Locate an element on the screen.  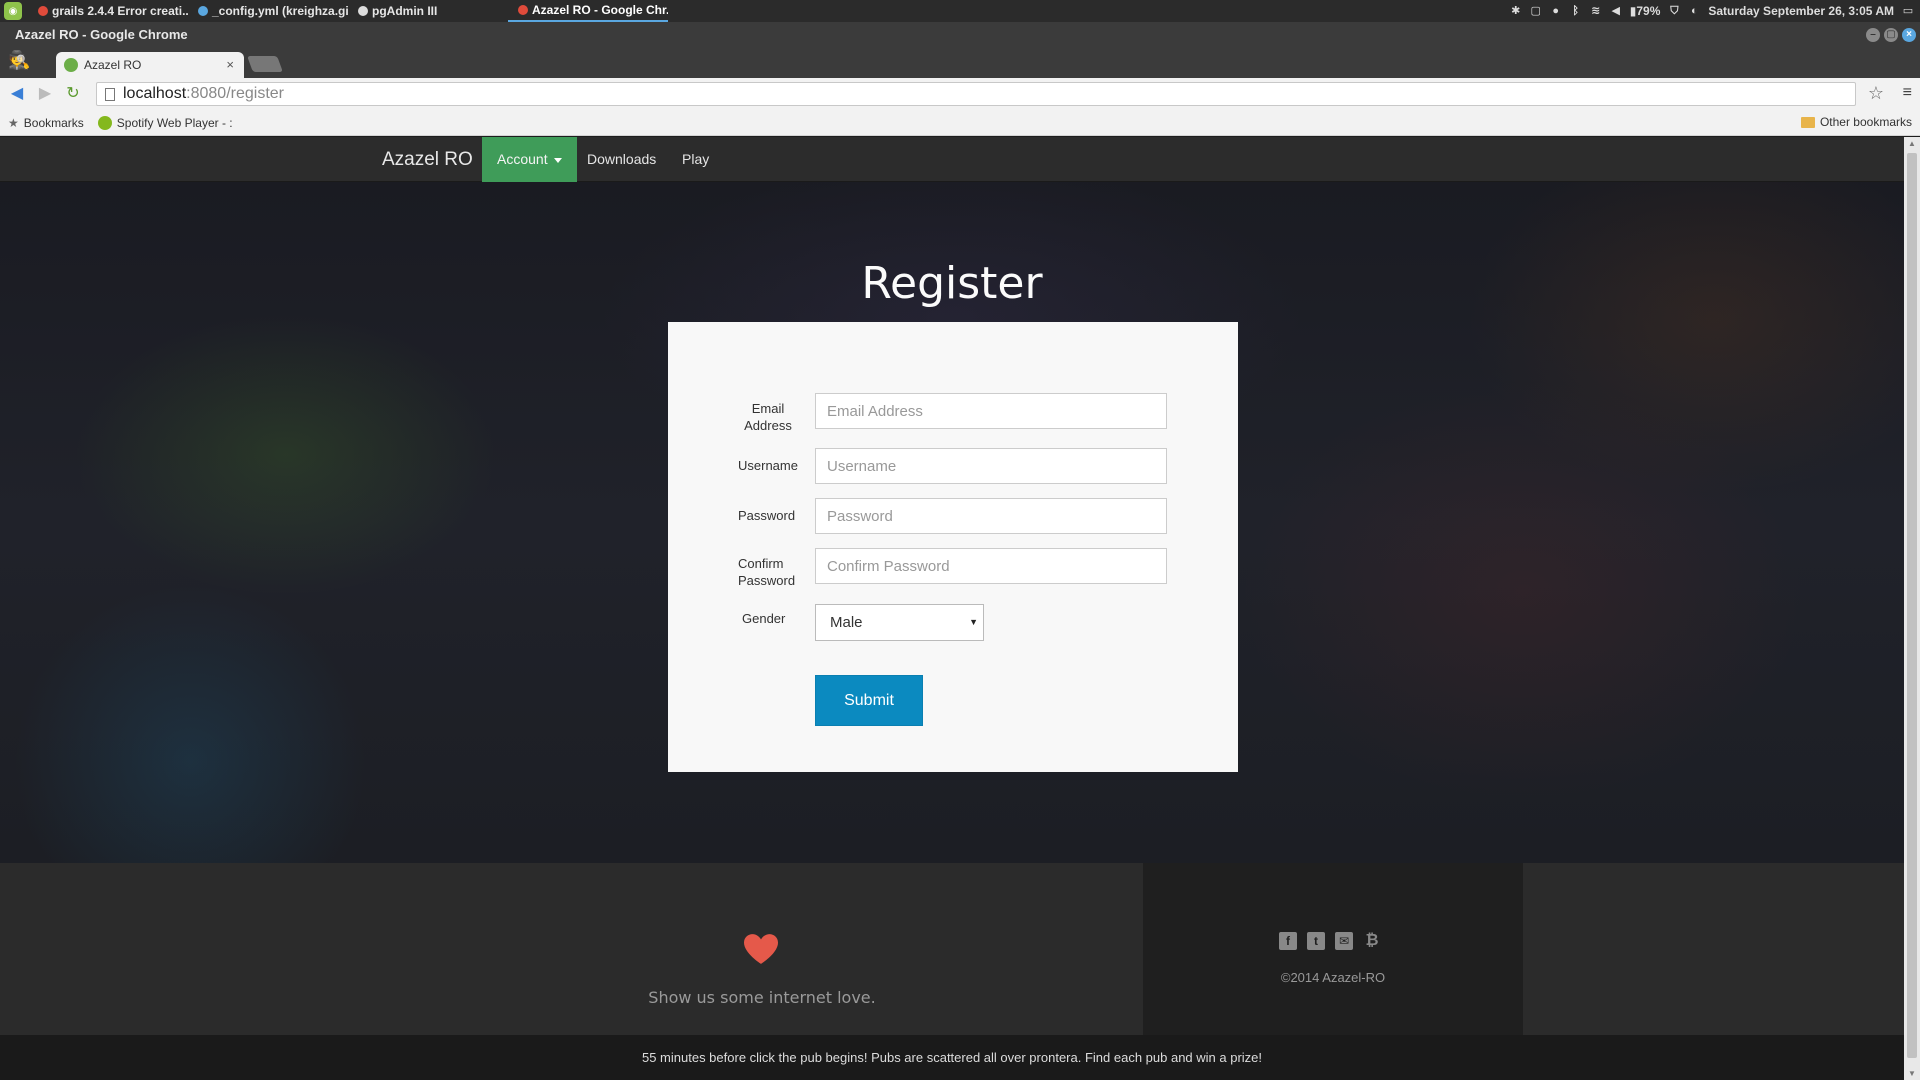
bookmarks-label: Bookmarks is located at coordinates (53, 122).